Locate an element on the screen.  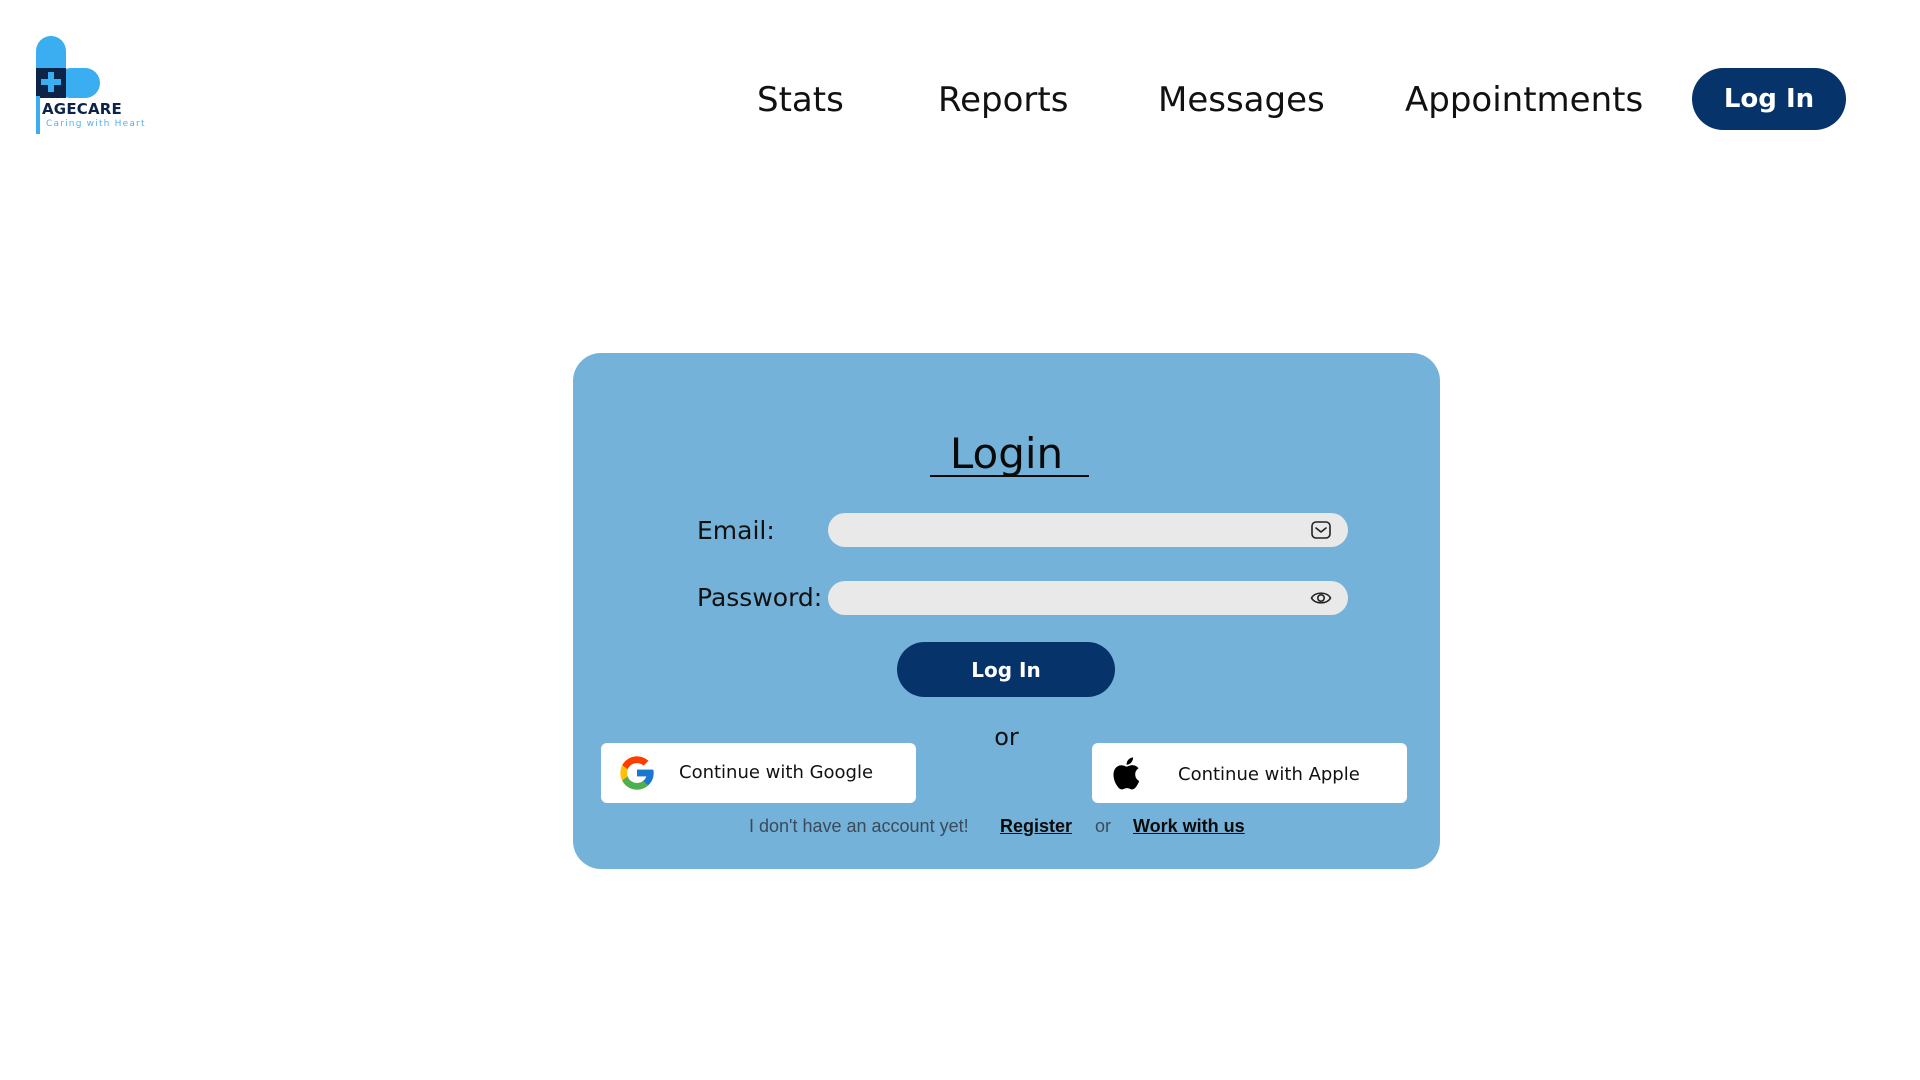
apple-icon is located at coordinates (1126, 773).